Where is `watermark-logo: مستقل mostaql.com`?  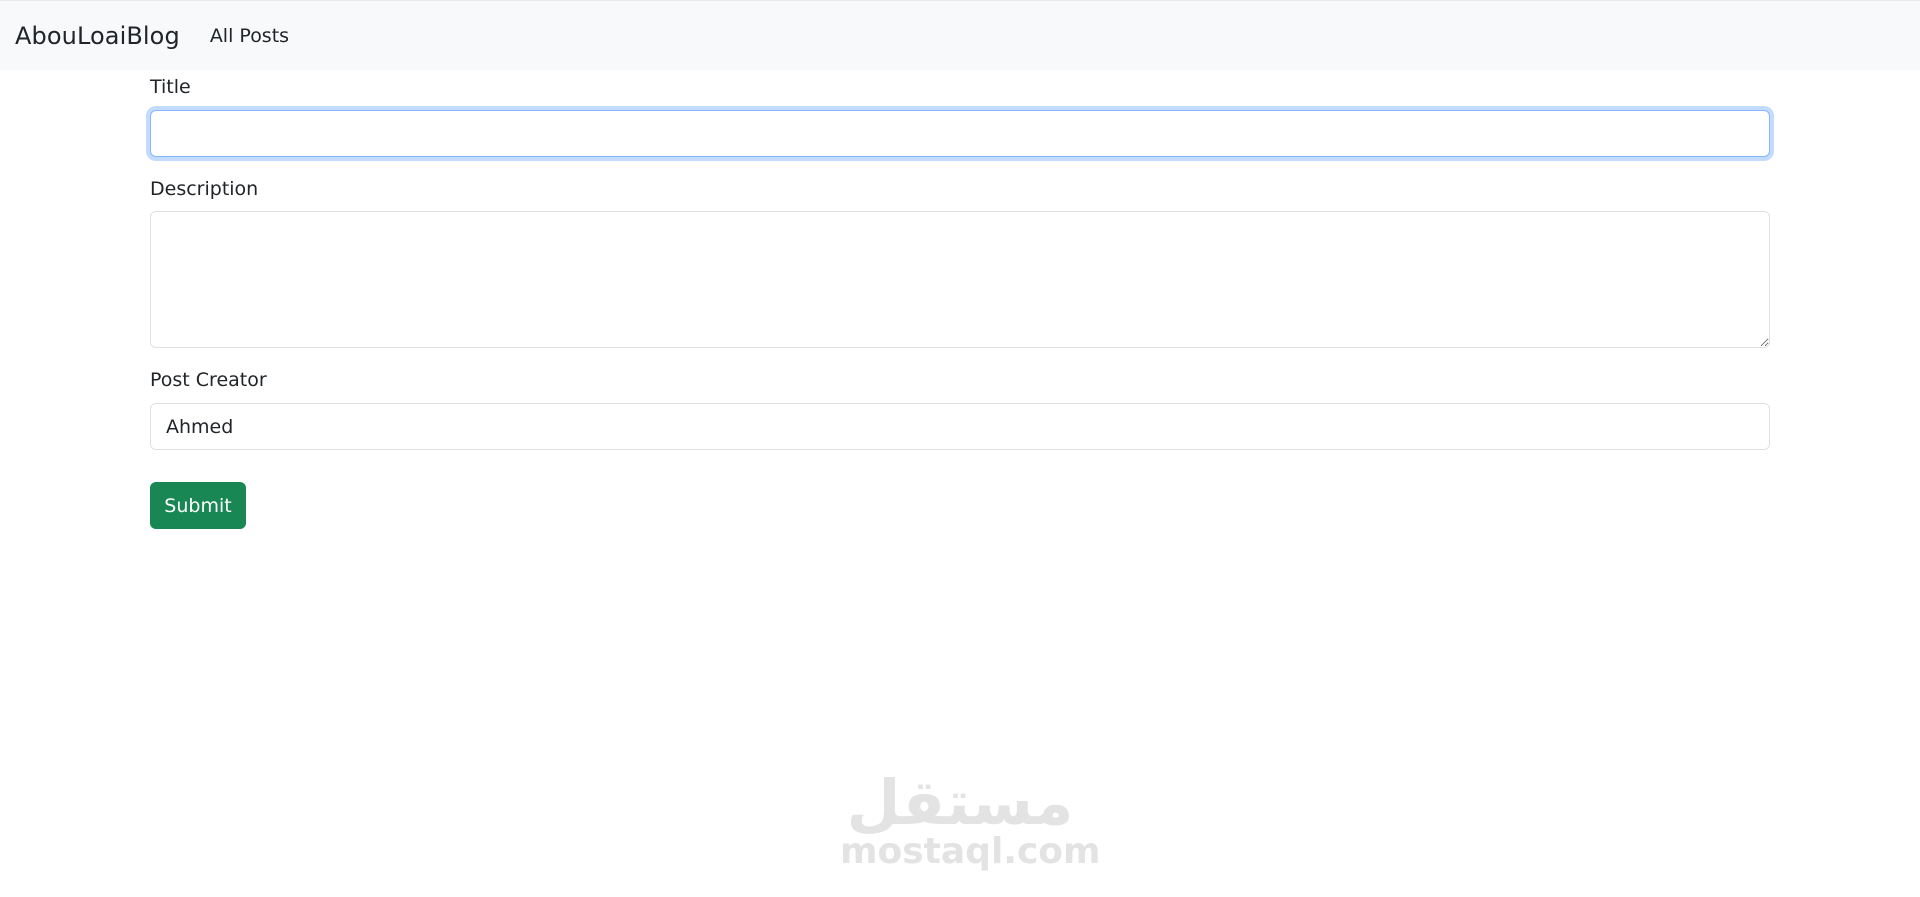
watermark-logo: مستقل mostaql.com is located at coordinates (970, 819).